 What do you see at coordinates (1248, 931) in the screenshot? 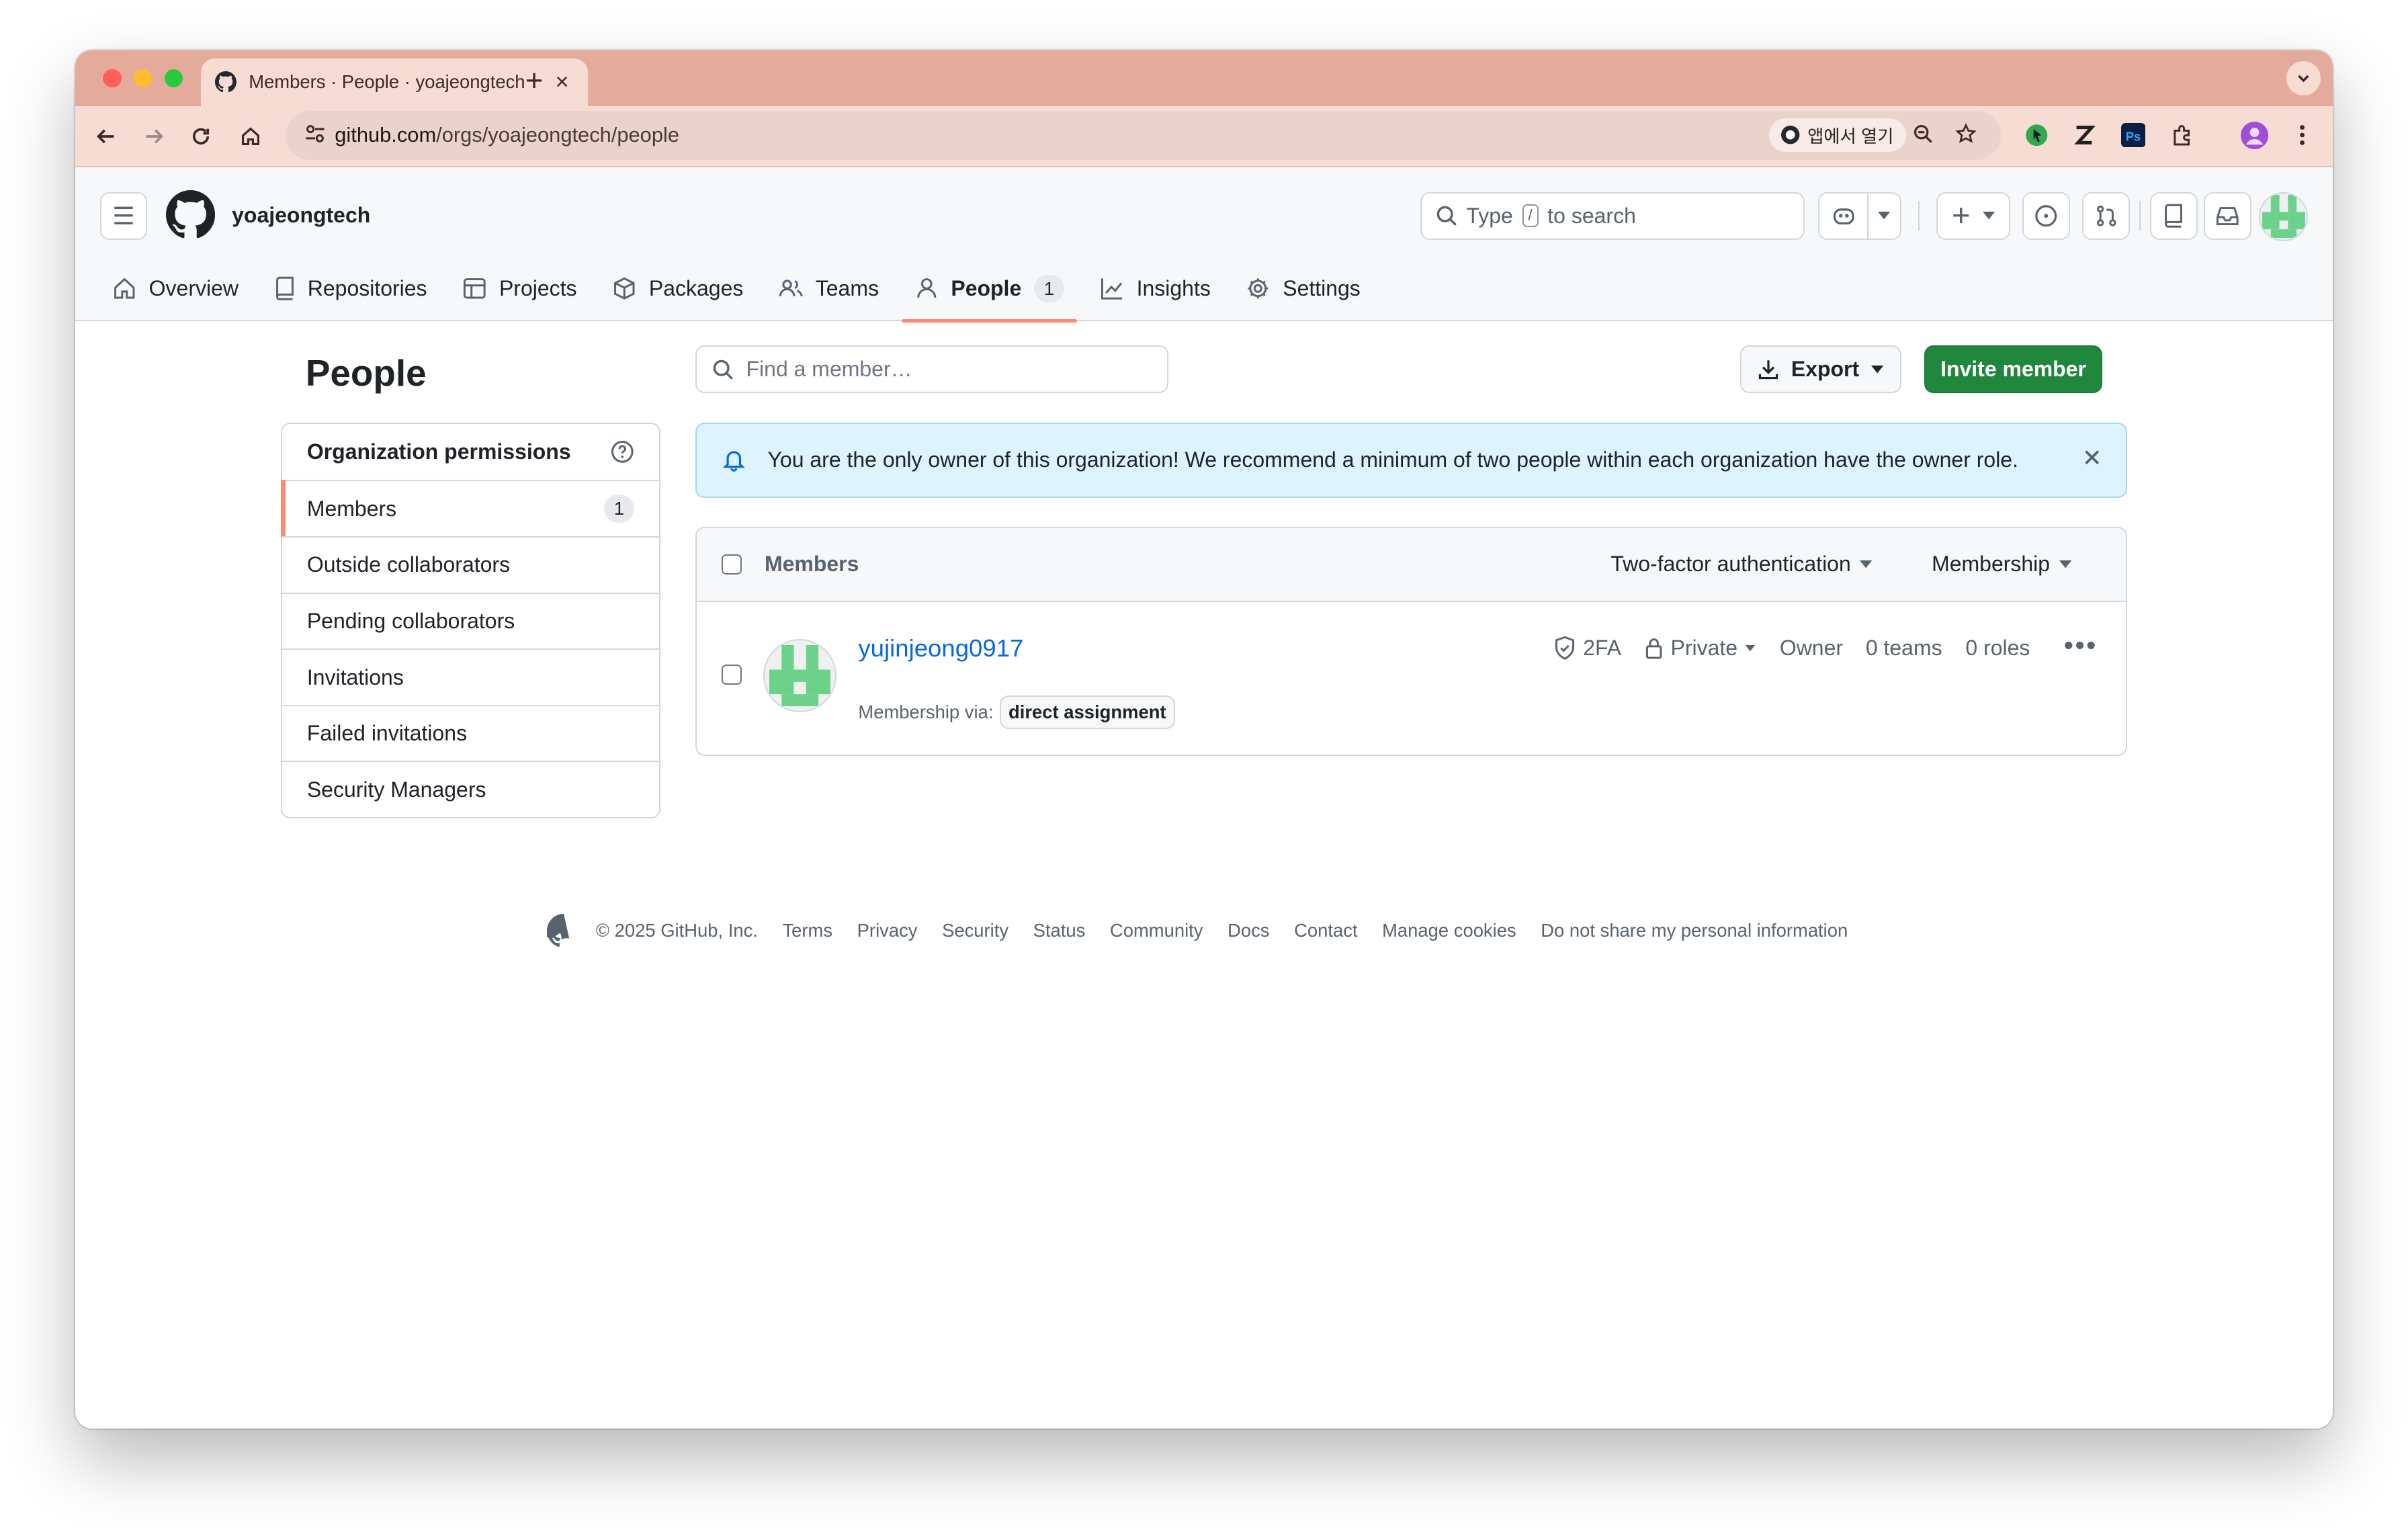
I see `footer-link-docs: Docs` at bounding box center [1248, 931].